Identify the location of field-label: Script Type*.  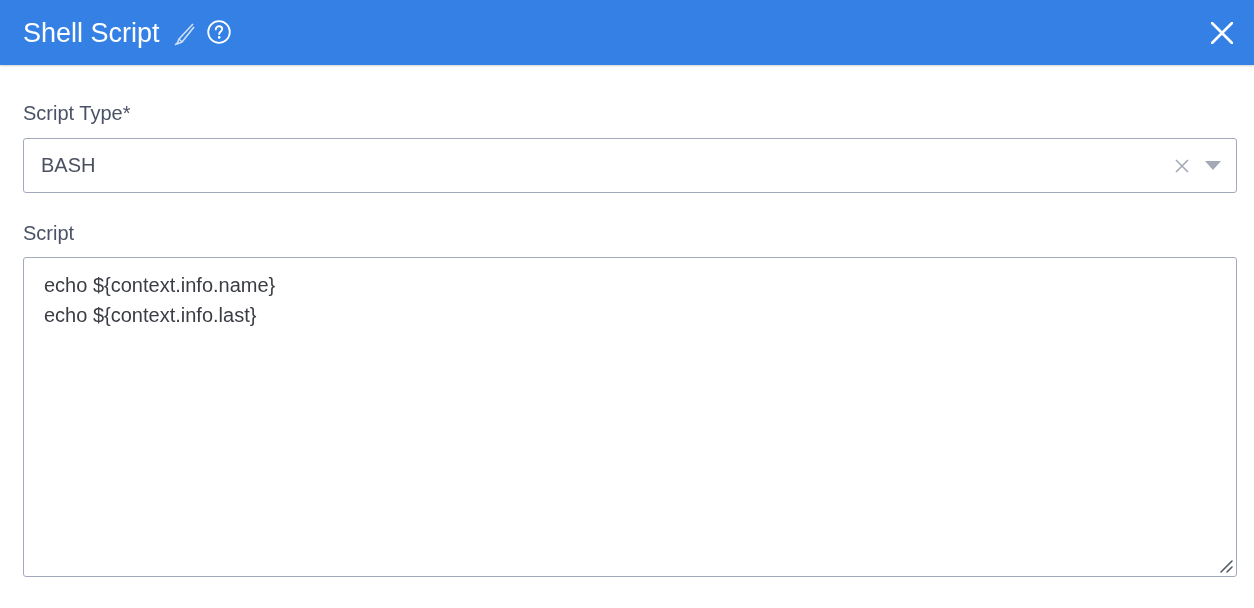
(77, 113).